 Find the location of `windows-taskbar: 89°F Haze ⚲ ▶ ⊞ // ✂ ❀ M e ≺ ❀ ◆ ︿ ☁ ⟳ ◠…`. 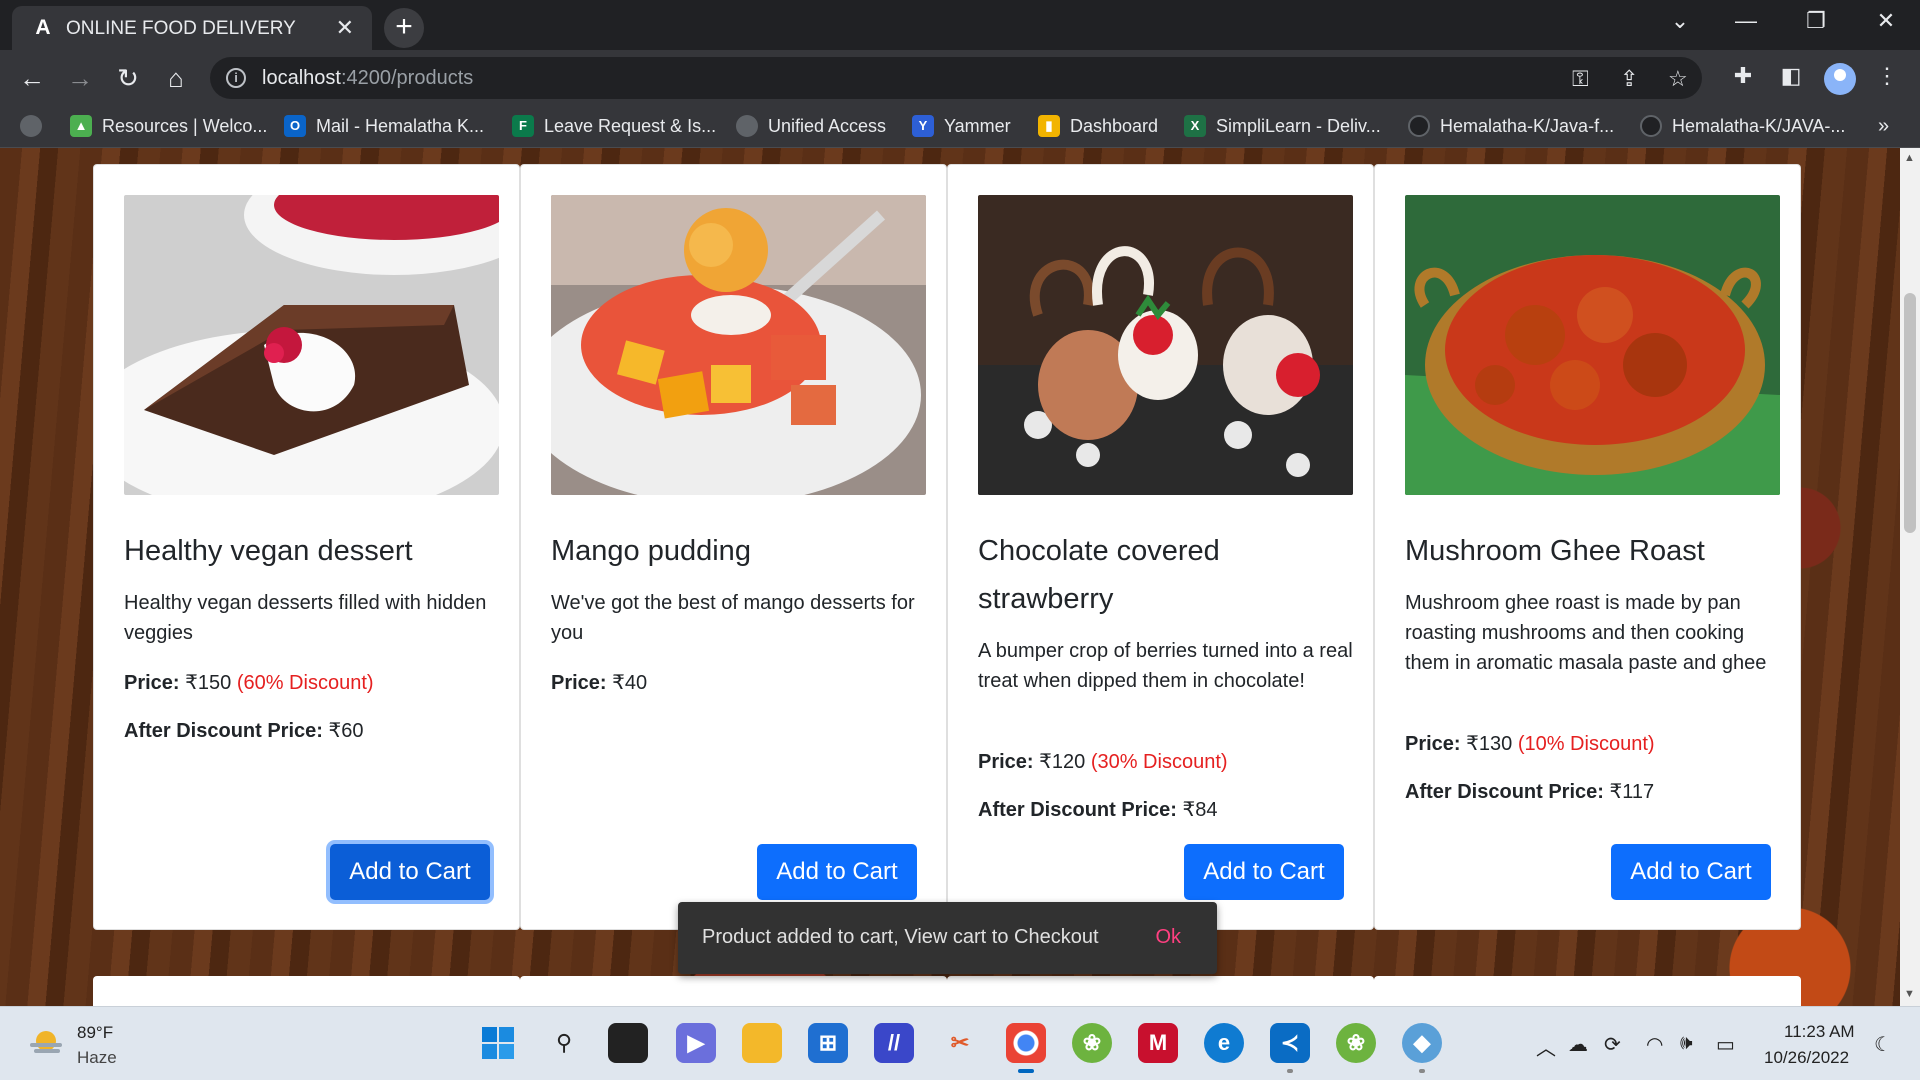

windows-taskbar: 89°F Haze ⚲ ▶ ⊞ // ✂ ❀ M e ≺ ❀ ◆ ︿ ☁ ⟳ ◠… is located at coordinates (960, 1043).